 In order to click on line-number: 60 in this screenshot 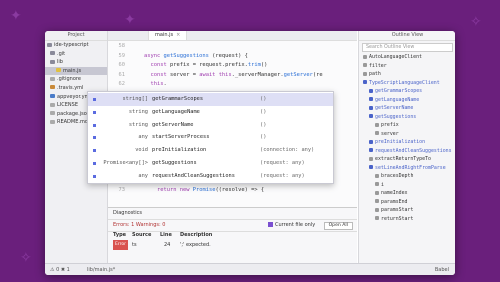, I will do `click(122, 65)`.